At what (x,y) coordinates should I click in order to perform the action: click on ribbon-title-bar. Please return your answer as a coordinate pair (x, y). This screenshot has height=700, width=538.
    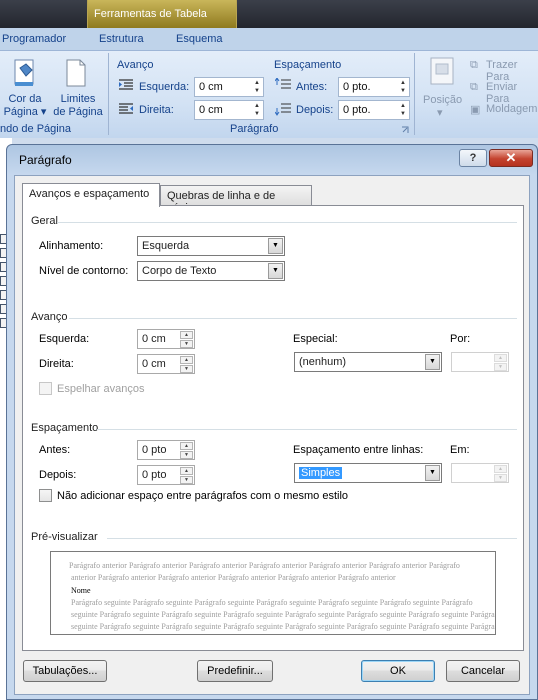
    Looking at the image, I should click on (269, 14).